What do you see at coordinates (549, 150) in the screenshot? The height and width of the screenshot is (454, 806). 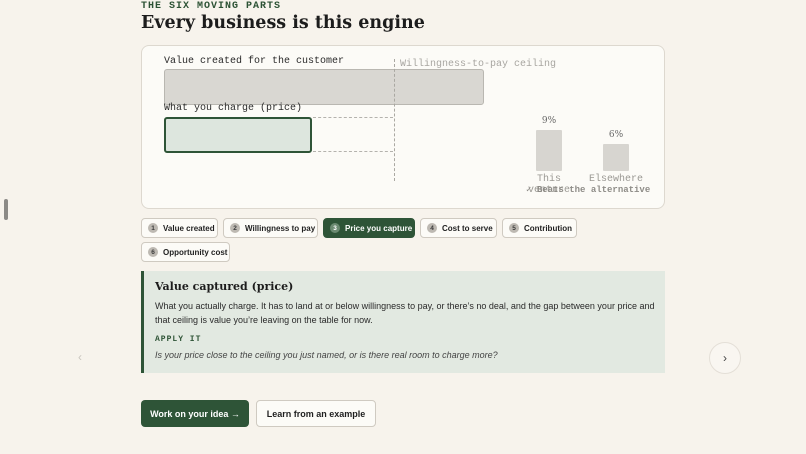 I see `venture-bar` at bounding box center [549, 150].